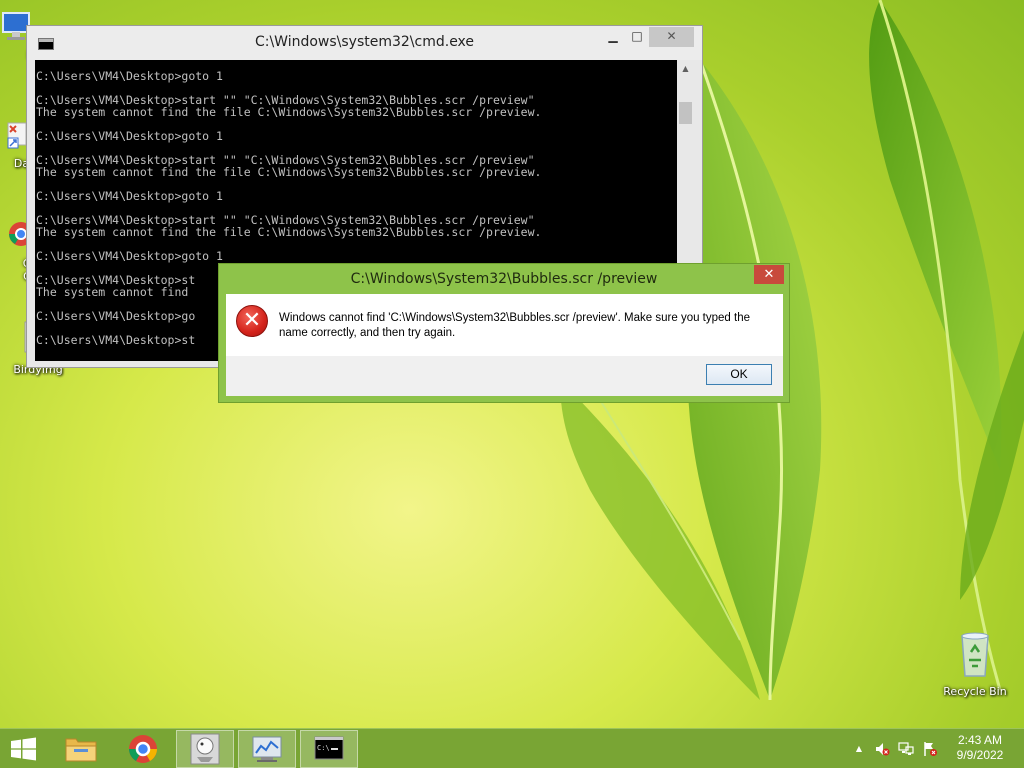  I want to click on desktop-icon-recycle-bin: Recycle Bin, so click(975, 664).